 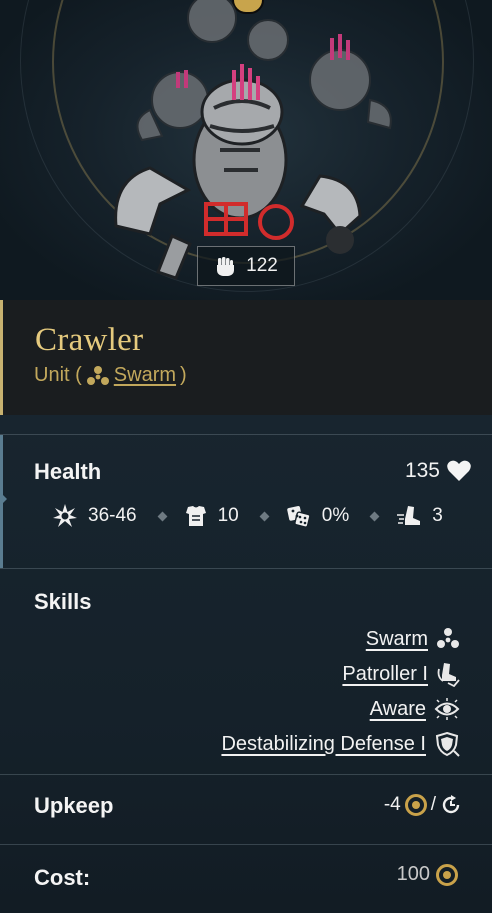 What do you see at coordinates (317, 516) in the screenshot?
I see `chance-stat: 0%` at bounding box center [317, 516].